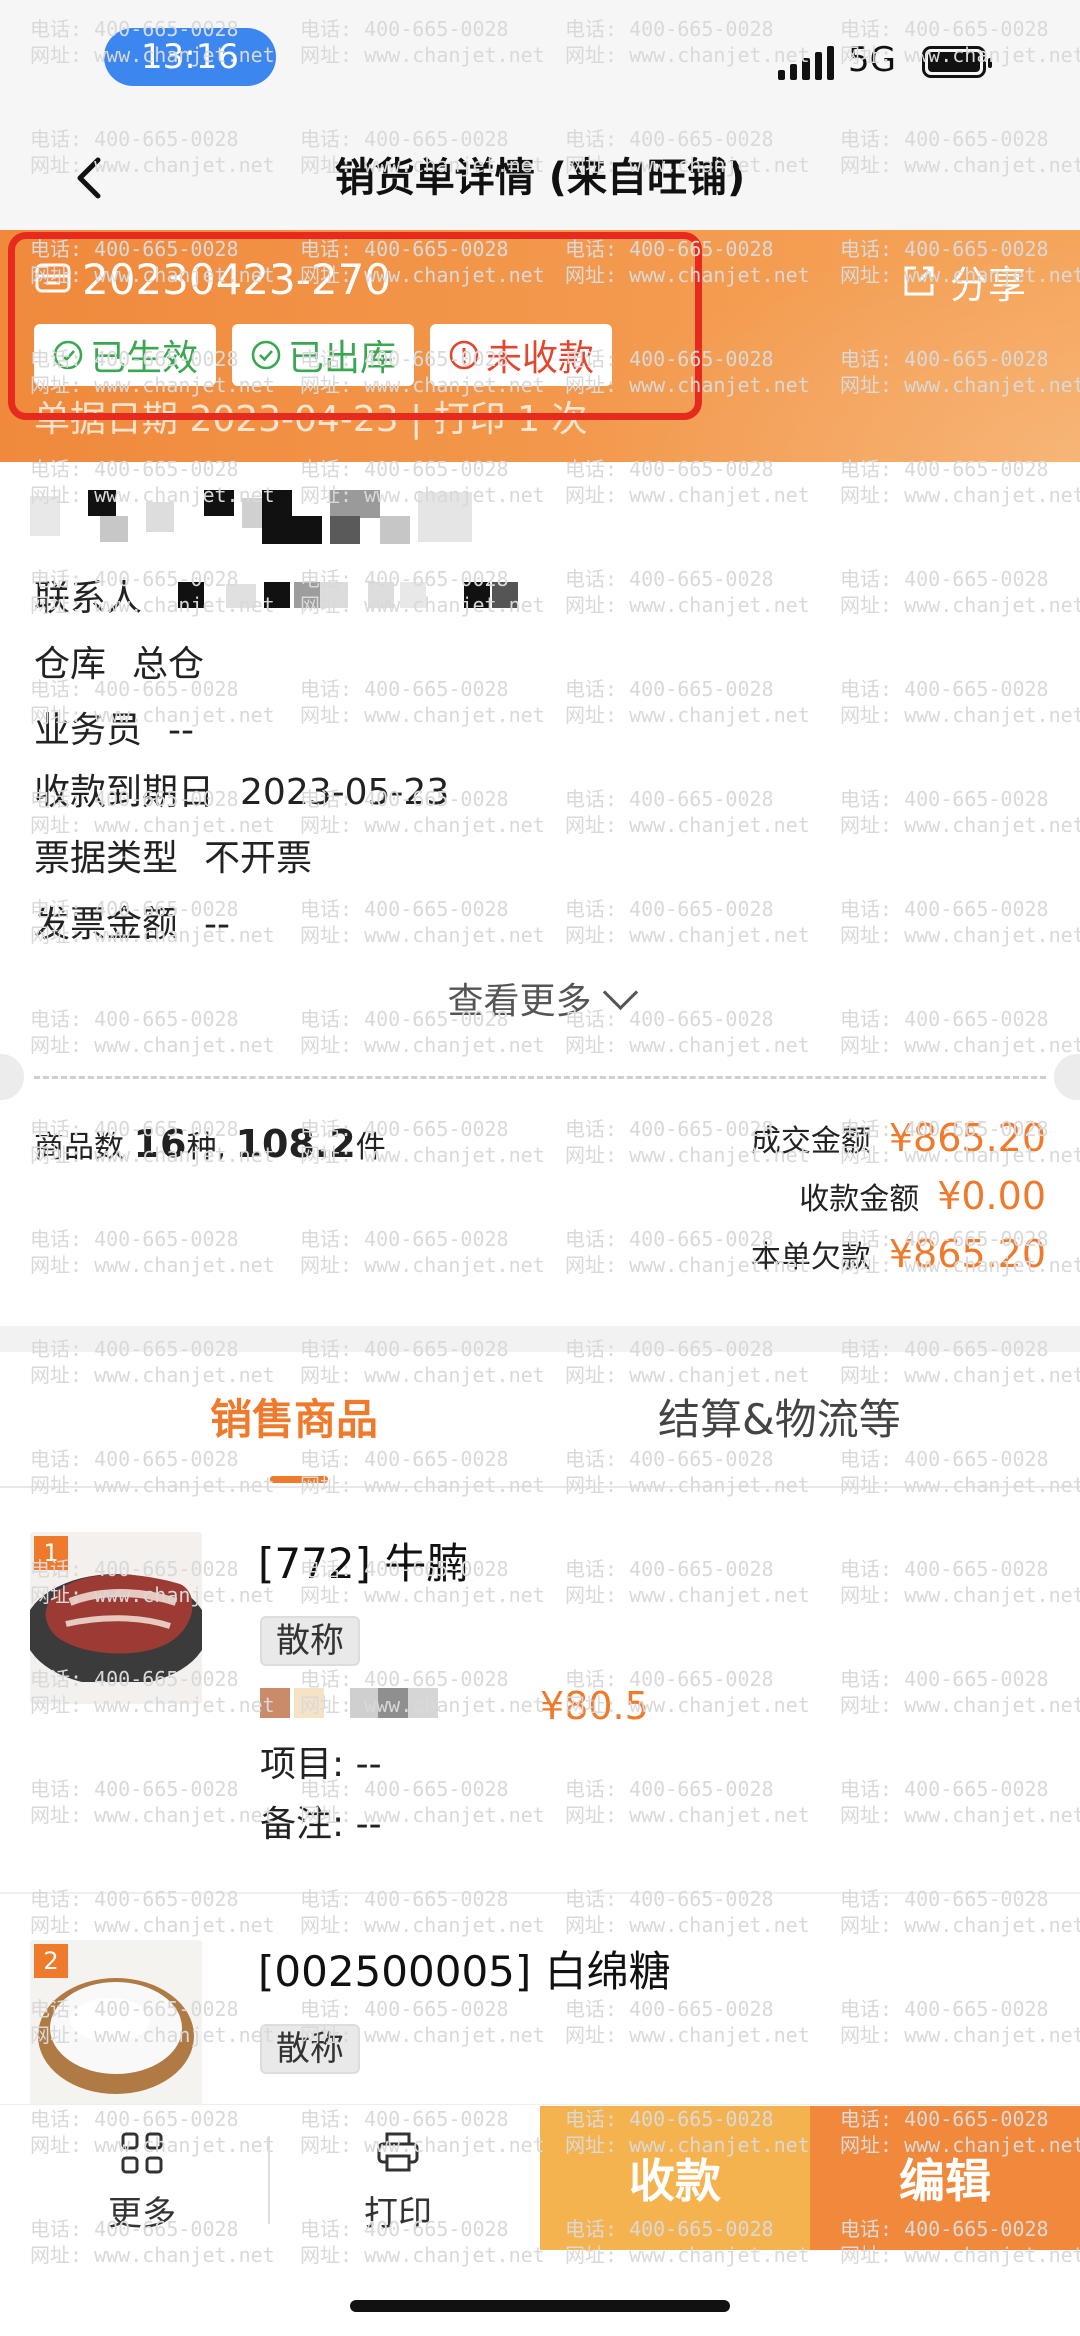 This screenshot has width=1080, height=2336. What do you see at coordinates (988, 284) in the screenshot?
I see `share-label: 分享` at bounding box center [988, 284].